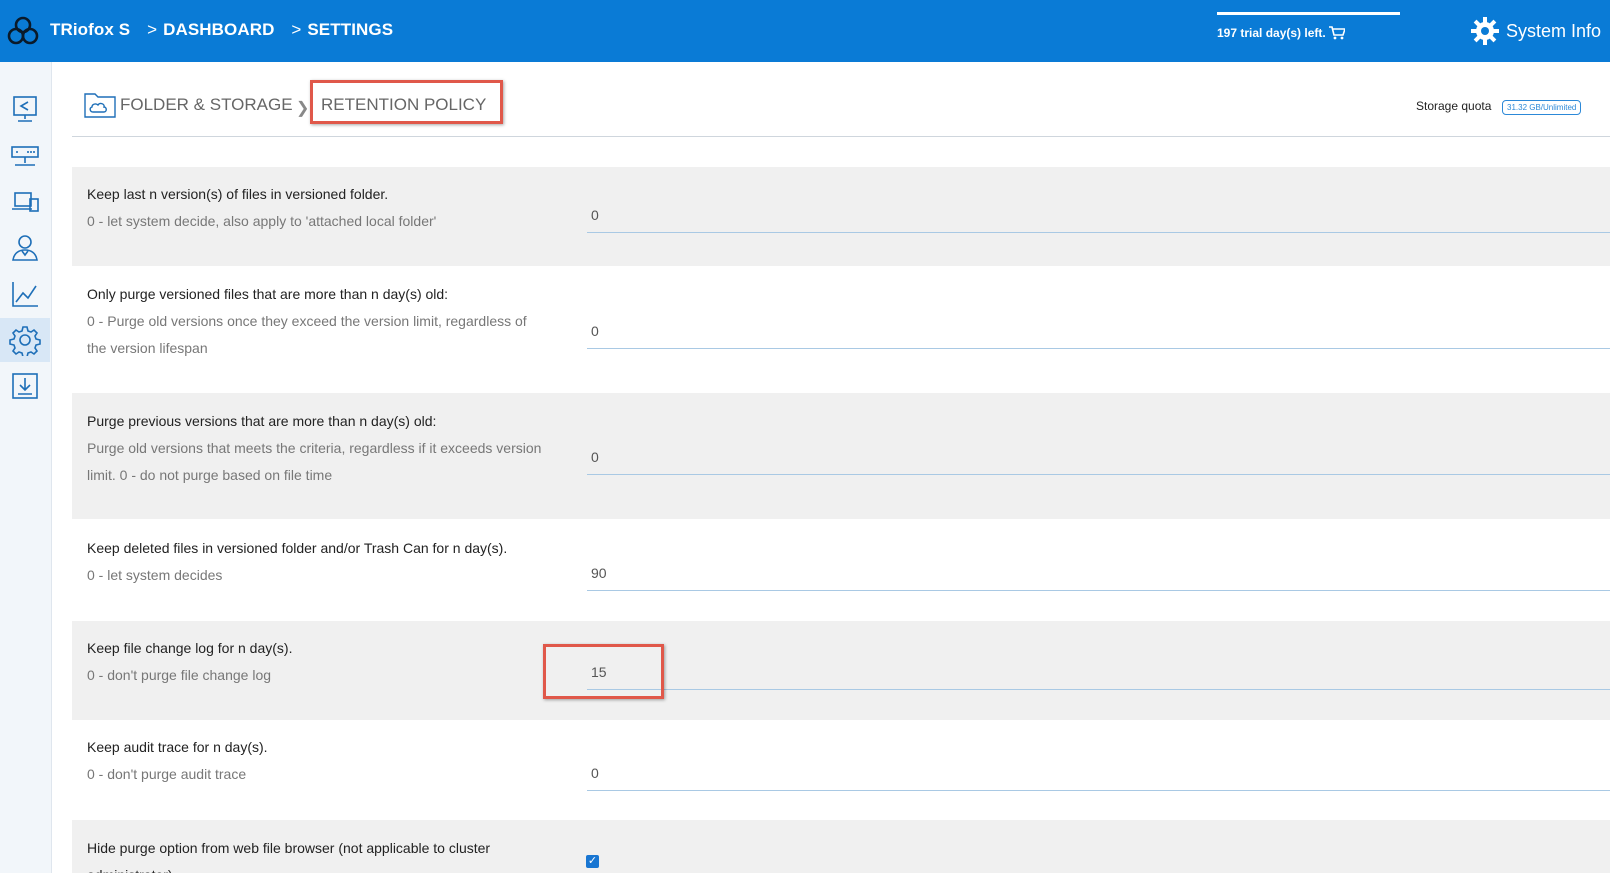 The width and height of the screenshot is (1610, 873). Describe the element at coordinates (167, 774) in the screenshot. I see `setting-hint: 0 - don't purge audit trace` at that location.